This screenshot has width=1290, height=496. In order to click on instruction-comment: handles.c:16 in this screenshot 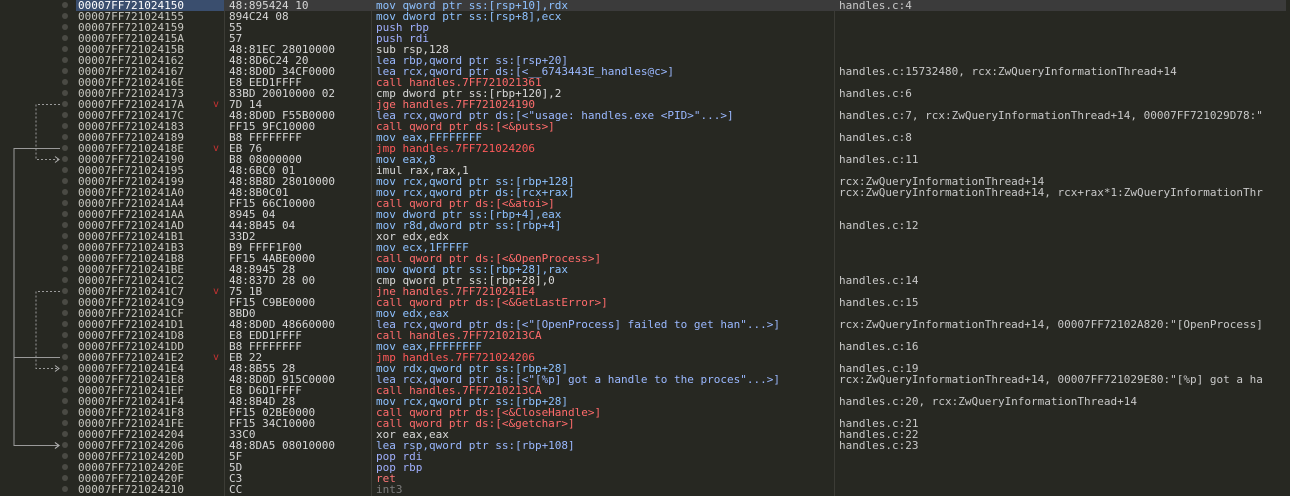, I will do `click(879, 346)`.